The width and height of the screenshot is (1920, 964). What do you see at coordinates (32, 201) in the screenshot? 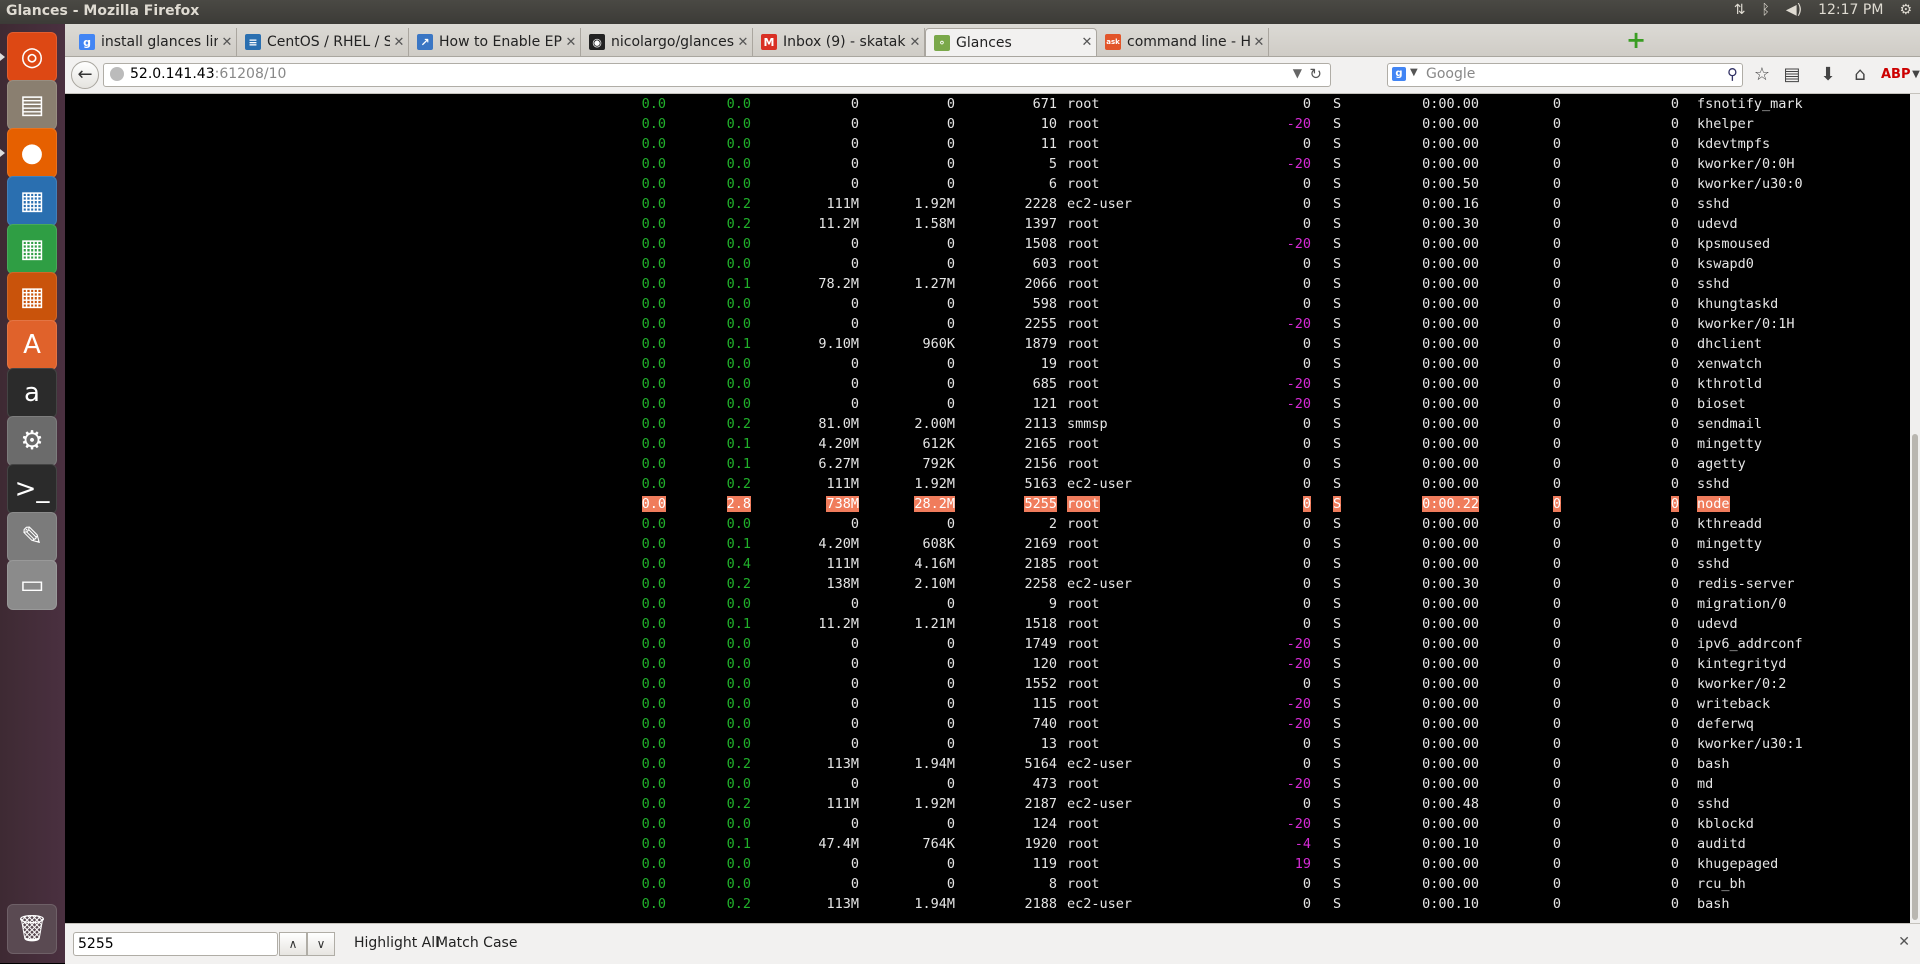
I see `writer-icon: ▦` at bounding box center [32, 201].